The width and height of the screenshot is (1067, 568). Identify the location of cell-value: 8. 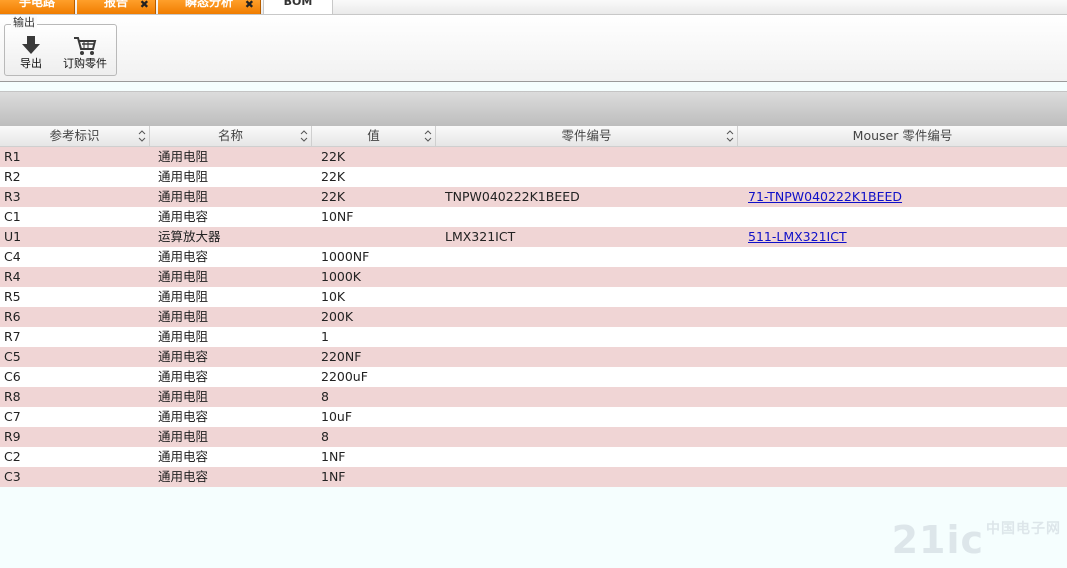
(325, 396).